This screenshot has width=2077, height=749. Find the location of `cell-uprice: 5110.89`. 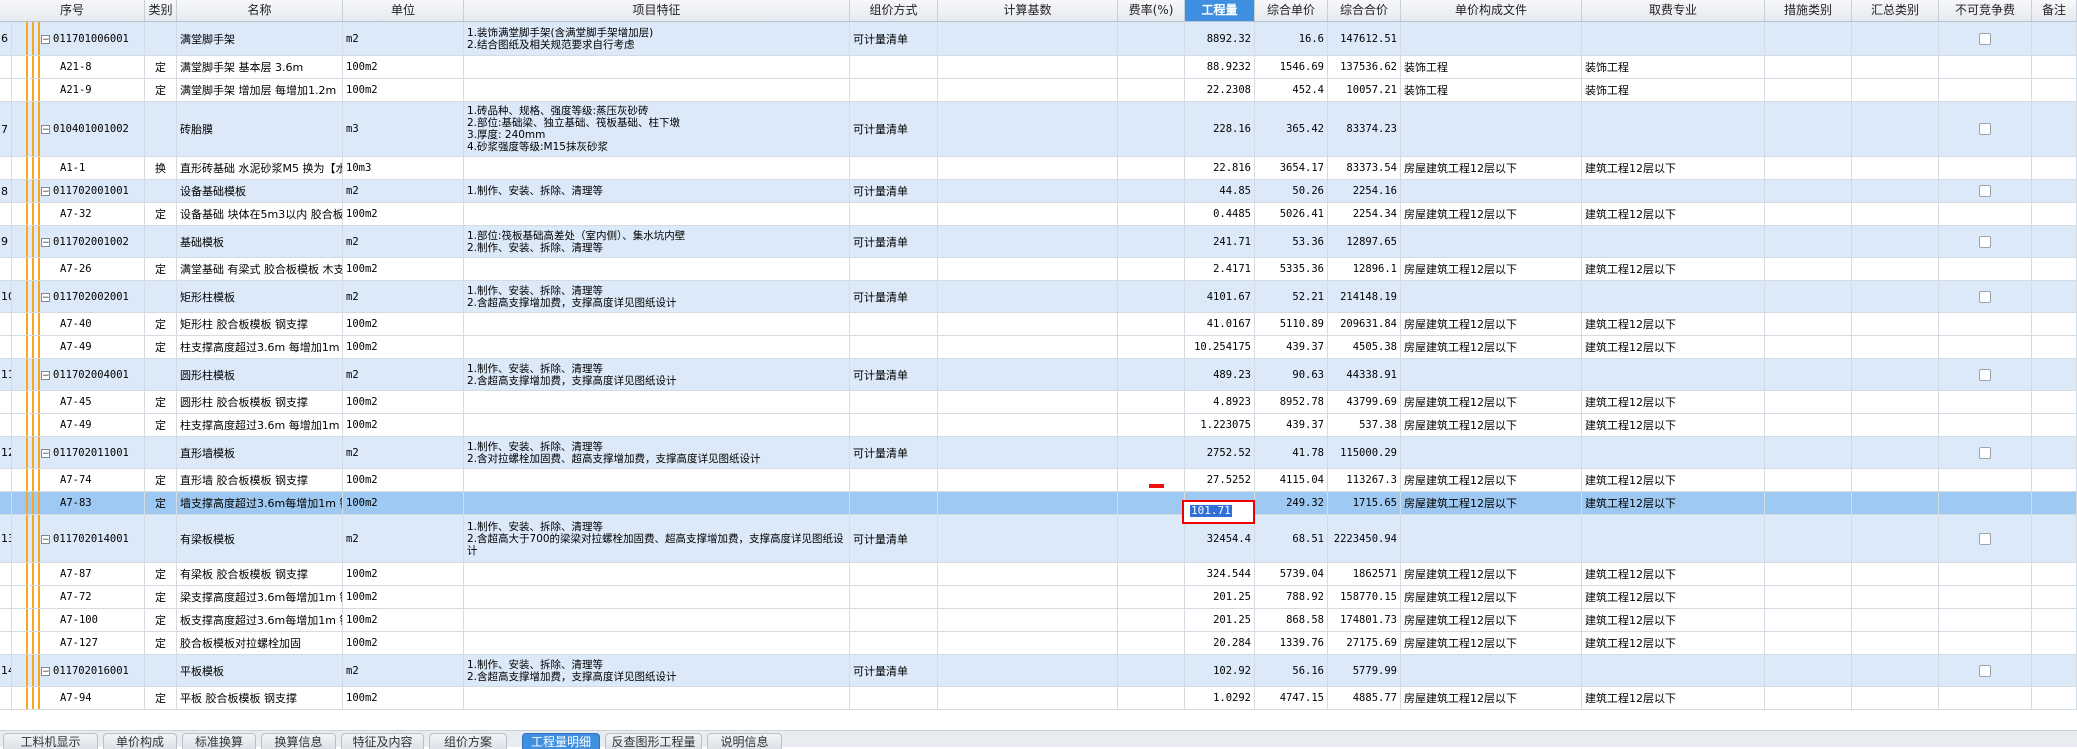

cell-uprice: 5110.89 is located at coordinates (1291, 324).